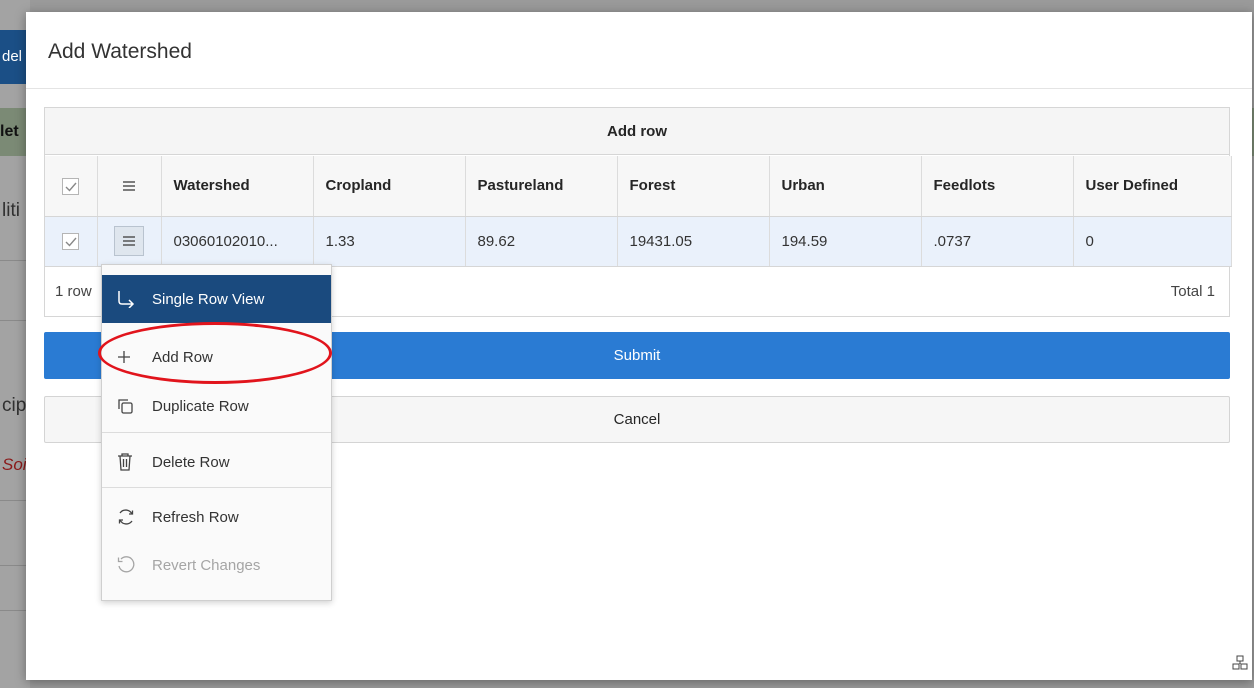 This screenshot has height=688, width=1254. Describe the element at coordinates (237, 186) in the screenshot. I see `column-header-watershed: Watershed` at that location.